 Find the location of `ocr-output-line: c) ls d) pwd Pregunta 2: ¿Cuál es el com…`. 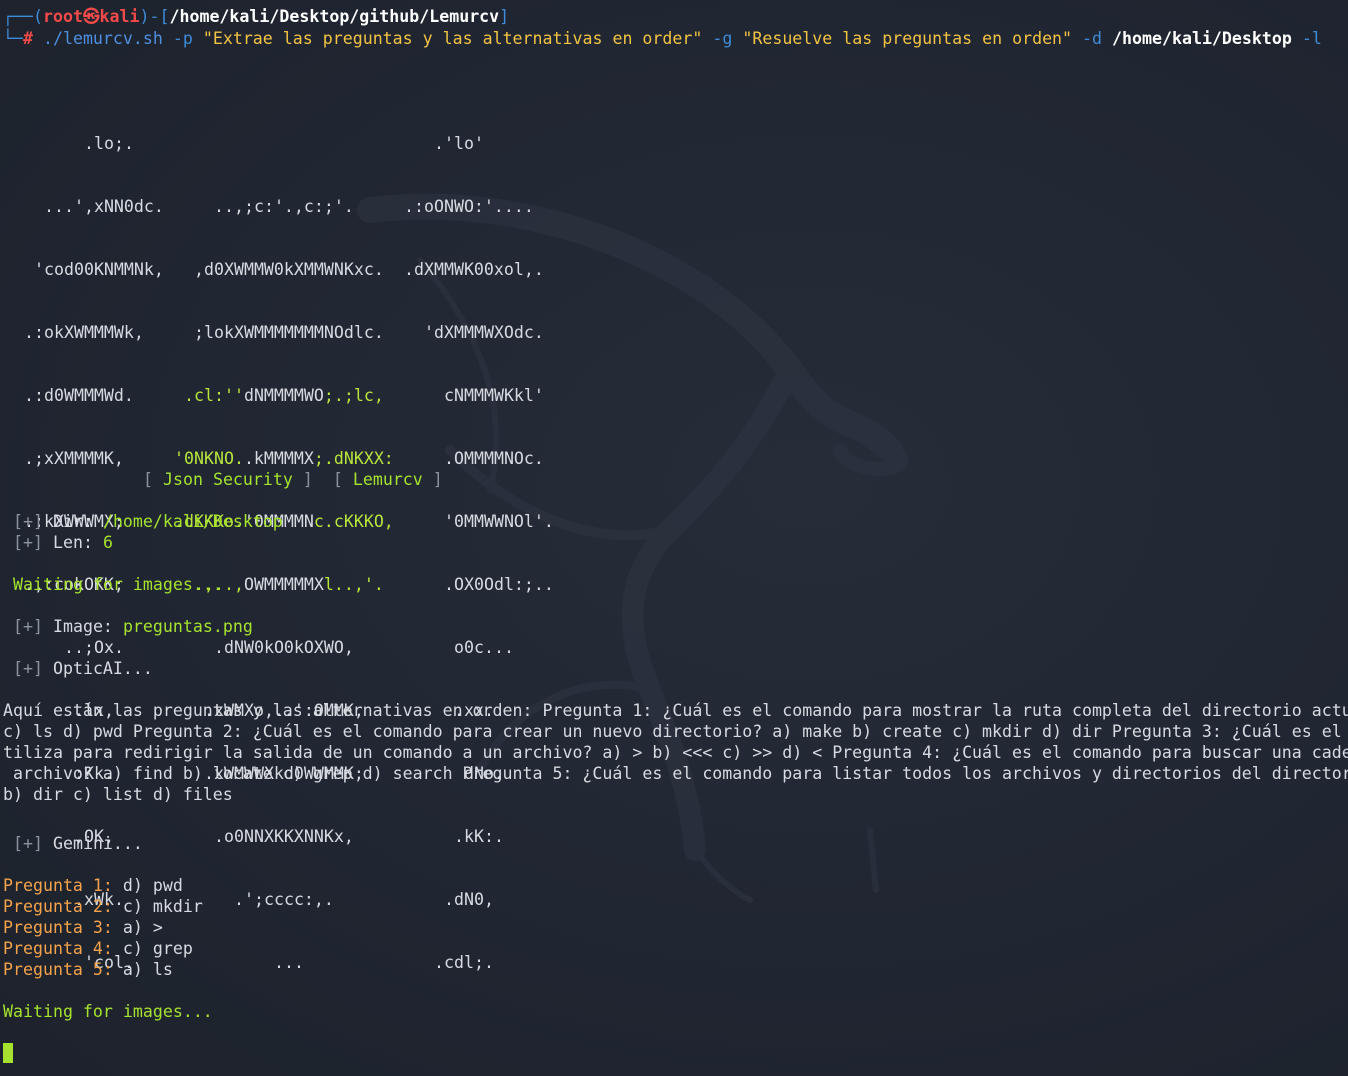

ocr-output-line: c) ls d) pwd Pregunta 2: ¿Cuál es el com… is located at coordinates (672, 731).